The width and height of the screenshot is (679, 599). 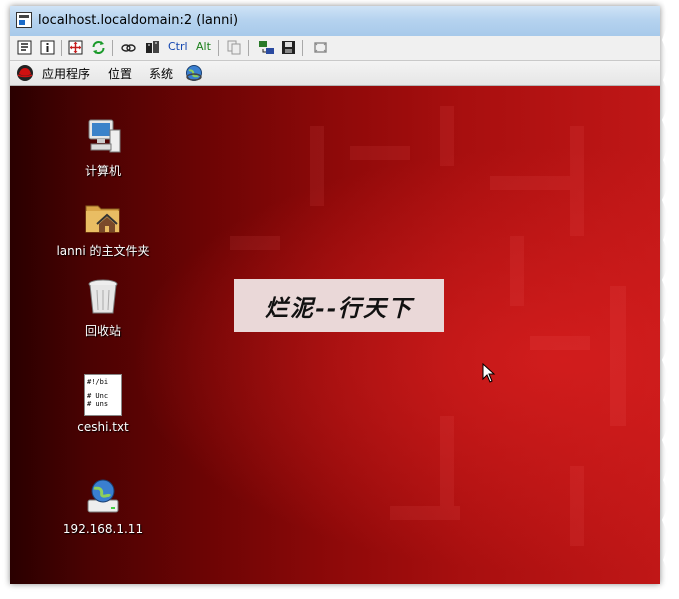 I want to click on ctrl-alt-del-icon, so click(x=152, y=47).